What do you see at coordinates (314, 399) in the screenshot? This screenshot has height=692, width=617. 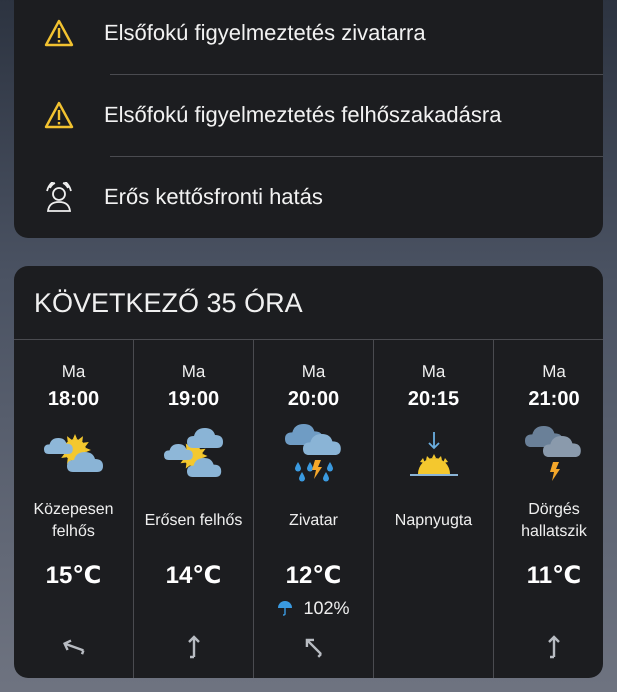 I see `hour-label: 20:00` at bounding box center [314, 399].